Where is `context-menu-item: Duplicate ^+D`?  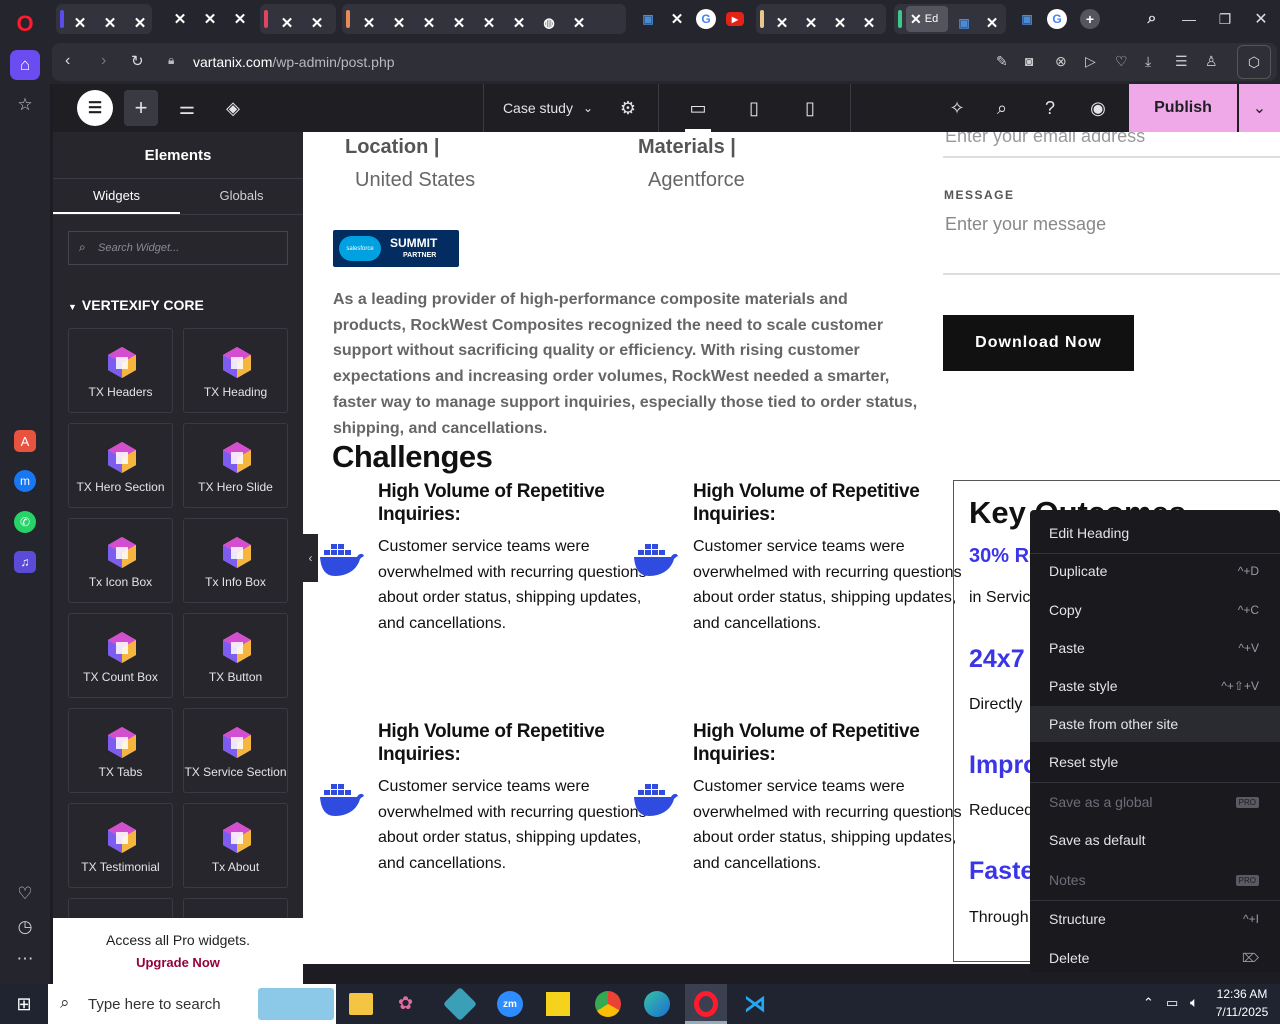
context-menu-item: Duplicate ^+D is located at coordinates (1155, 571).